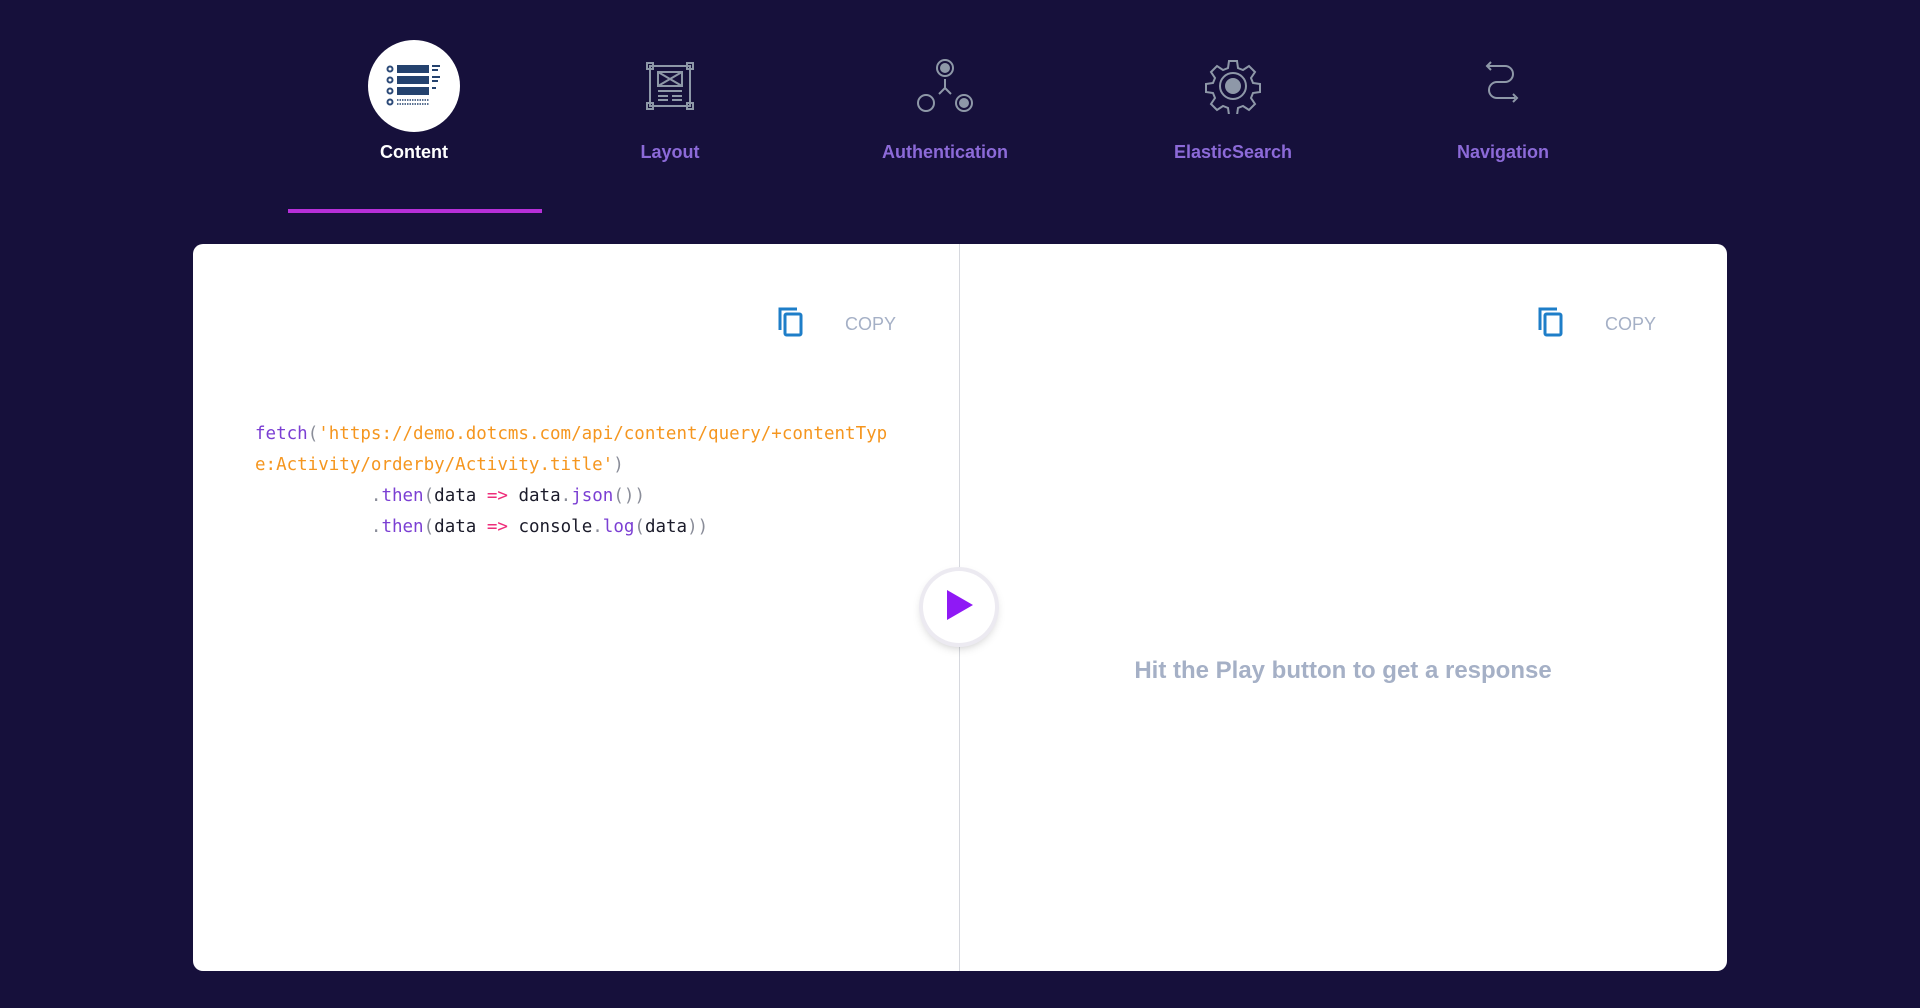 This screenshot has height=1008, width=1920. I want to click on code-token: fetch, so click(281, 434).